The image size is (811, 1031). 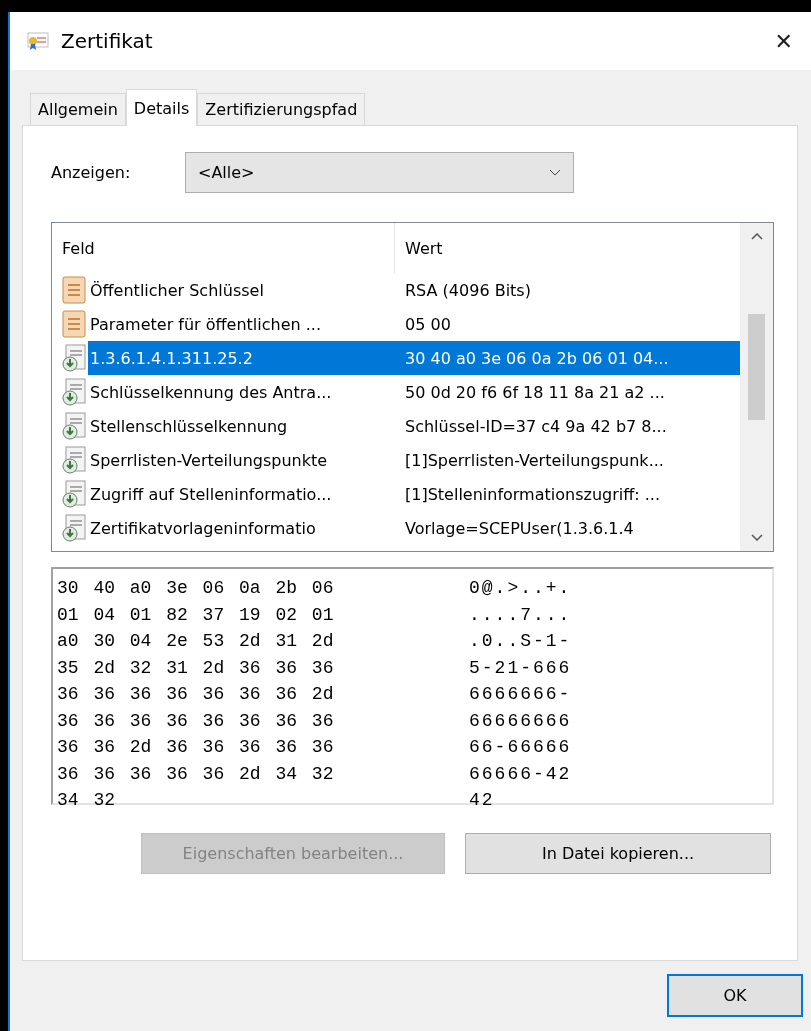 What do you see at coordinates (379, 172) in the screenshot?
I see `show-dropdown: <Alle>` at bounding box center [379, 172].